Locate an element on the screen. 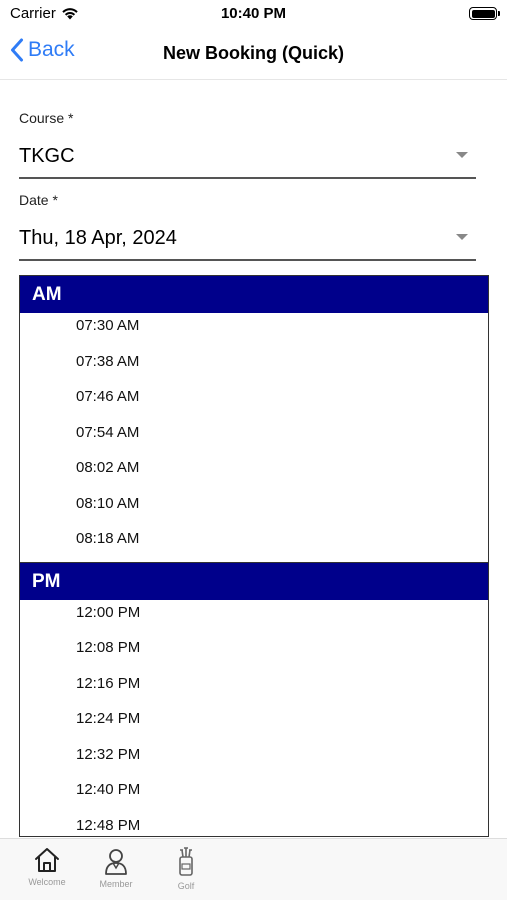  person-icon is located at coordinates (116, 862).